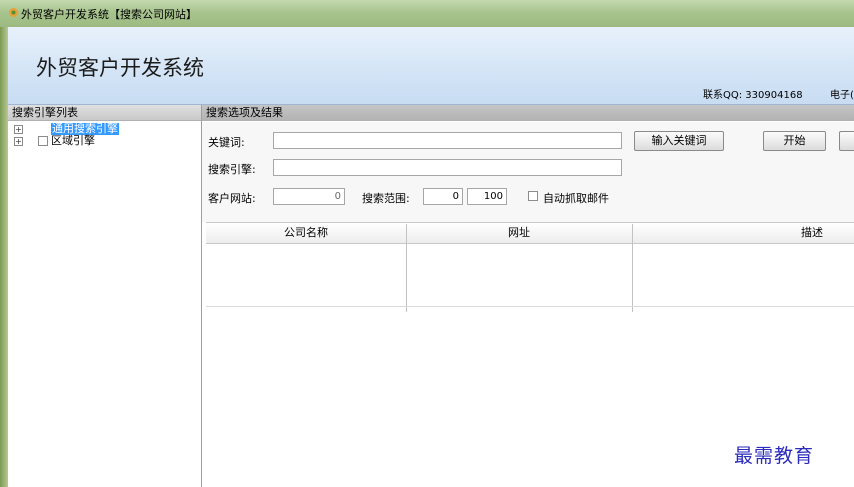  I want to click on client-site-count: 0, so click(309, 196).